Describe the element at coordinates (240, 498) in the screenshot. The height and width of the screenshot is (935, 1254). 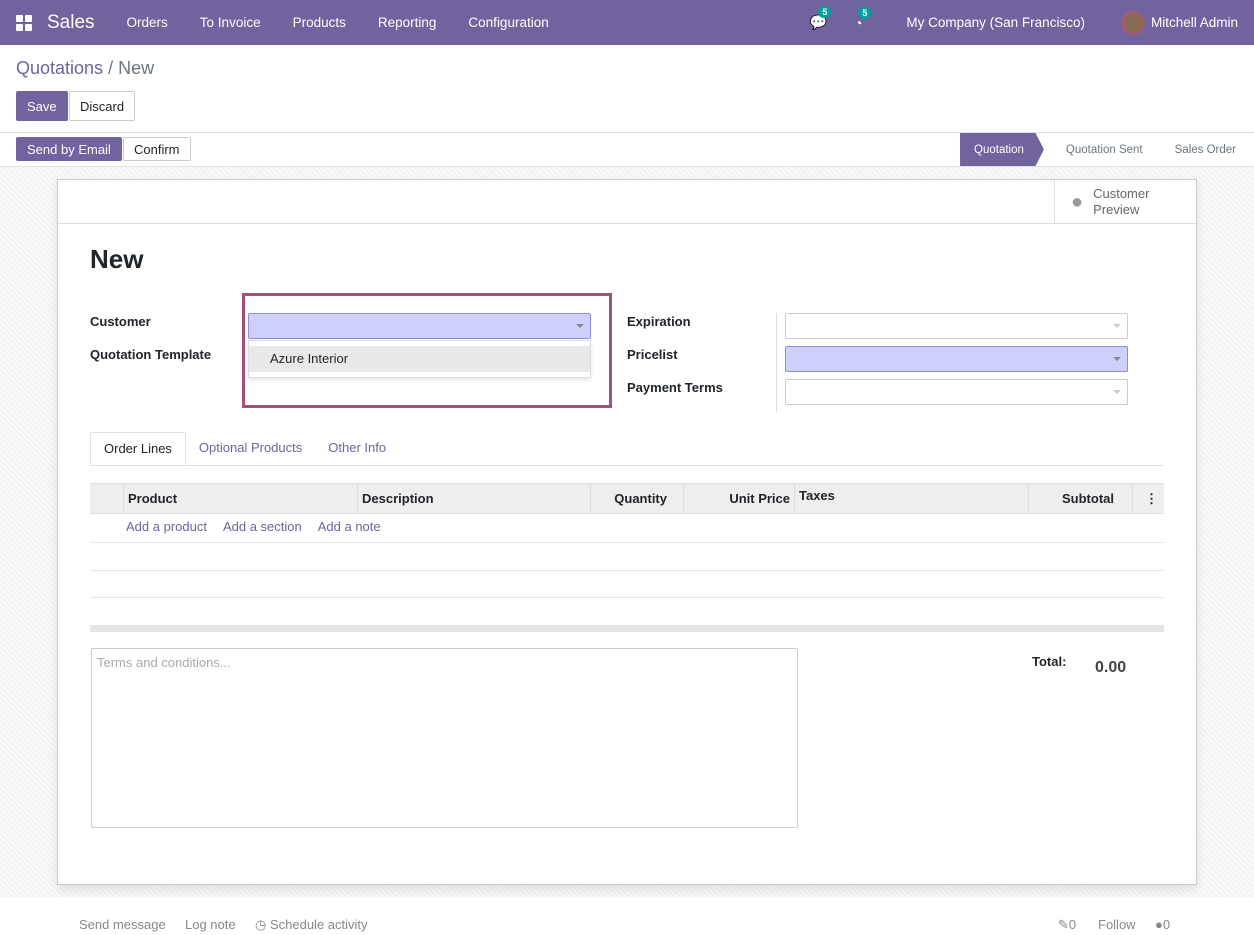
I see `col-product: Product` at that location.